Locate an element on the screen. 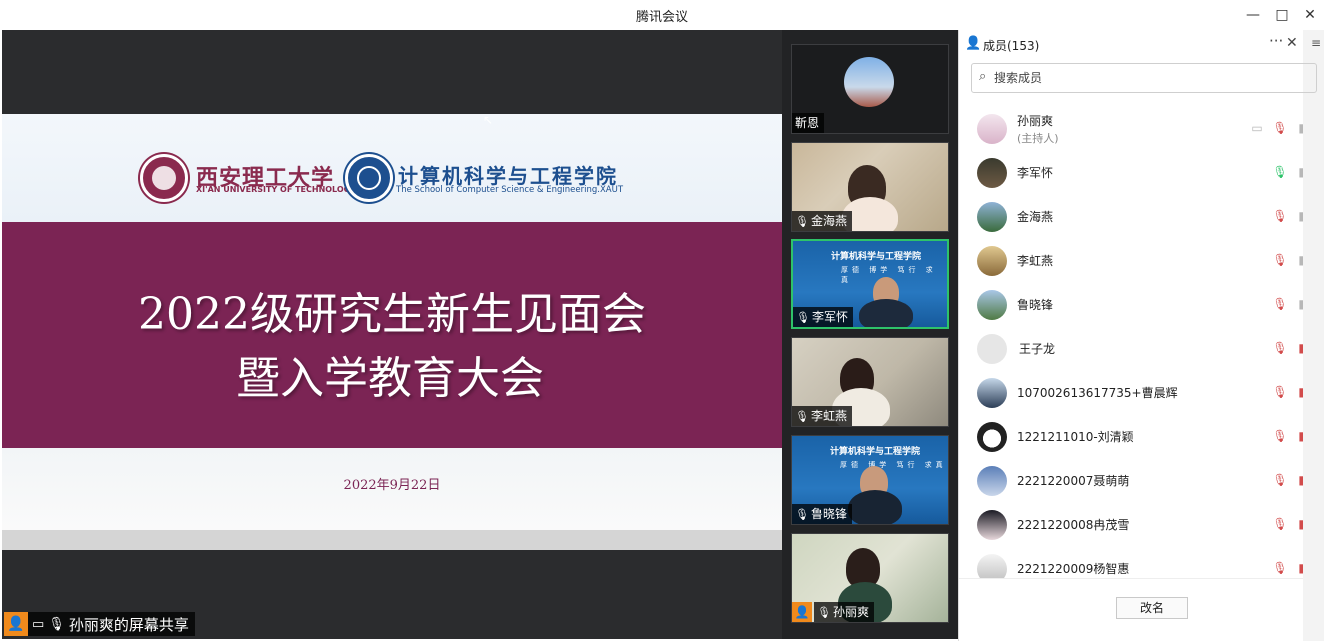  share-bottom-bar is located at coordinates (392, 540).